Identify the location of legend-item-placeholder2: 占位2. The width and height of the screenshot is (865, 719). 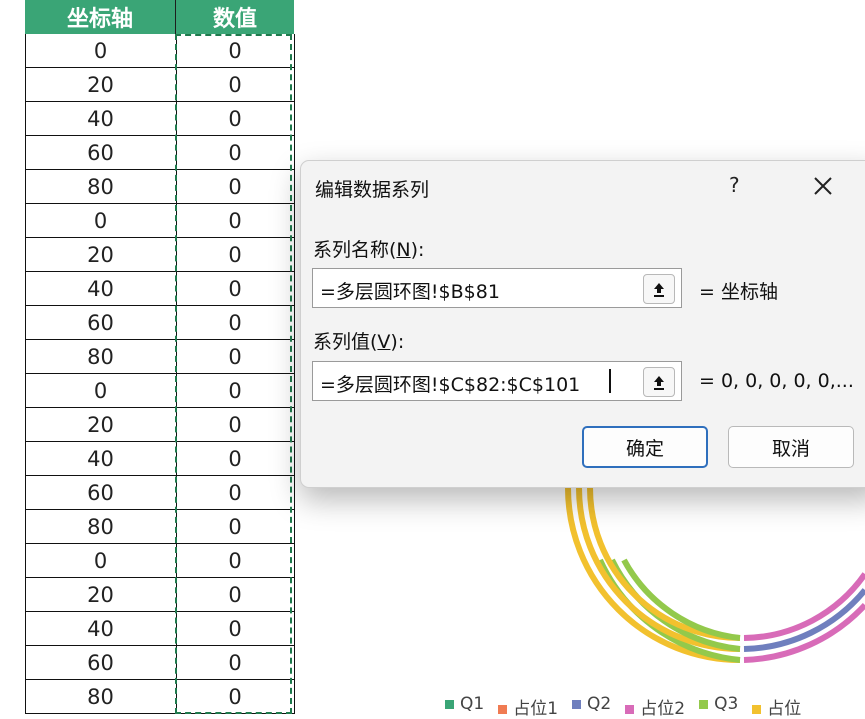
(655, 706).